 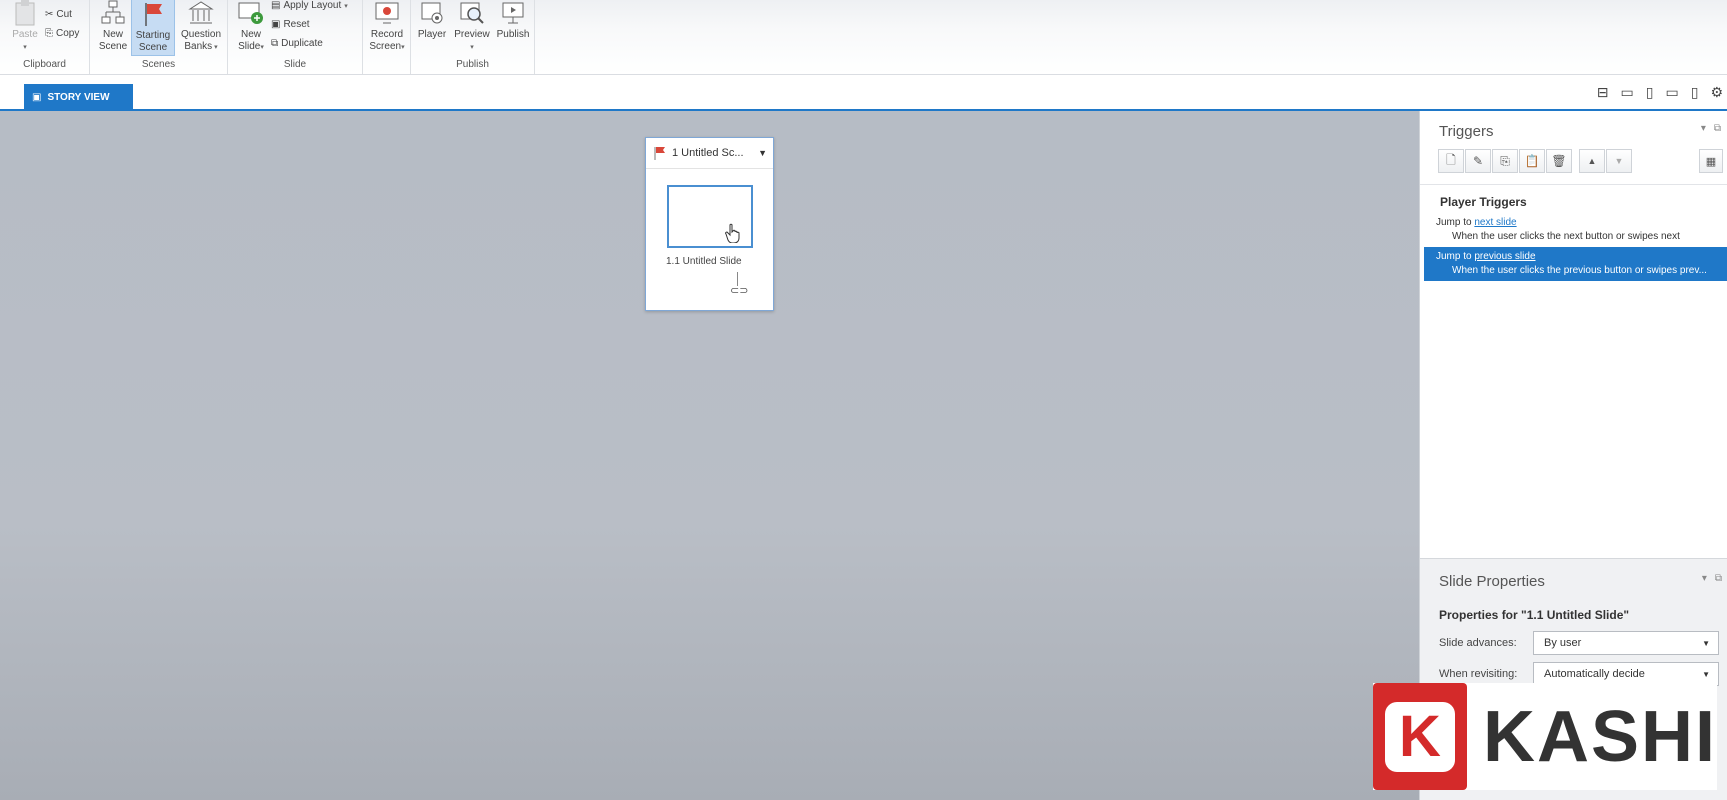 What do you see at coordinates (1626, 643) in the screenshot?
I see `slide-advances-select: By user ▼` at bounding box center [1626, 643].